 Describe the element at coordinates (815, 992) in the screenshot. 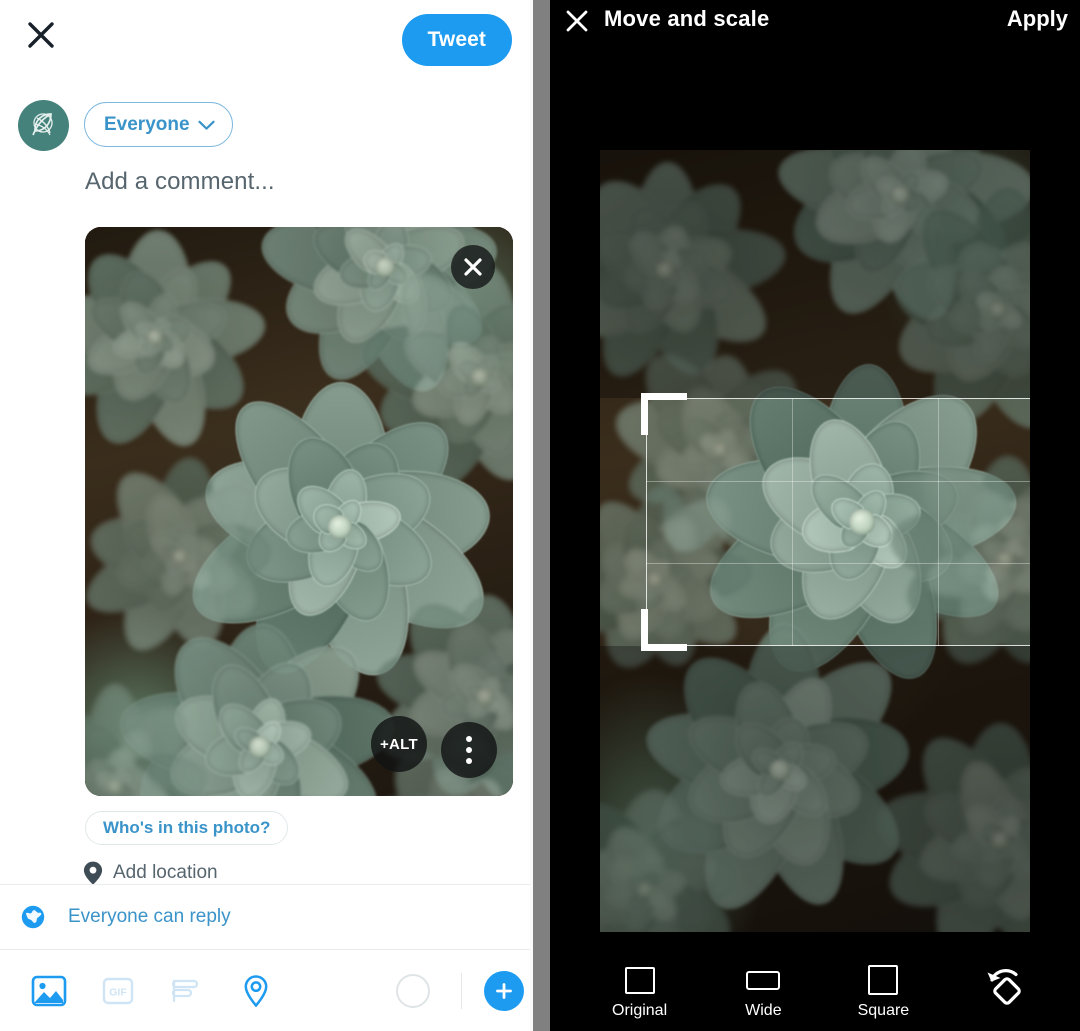

I see `aspect-ratio-bar: Original Wide Square` at that location.